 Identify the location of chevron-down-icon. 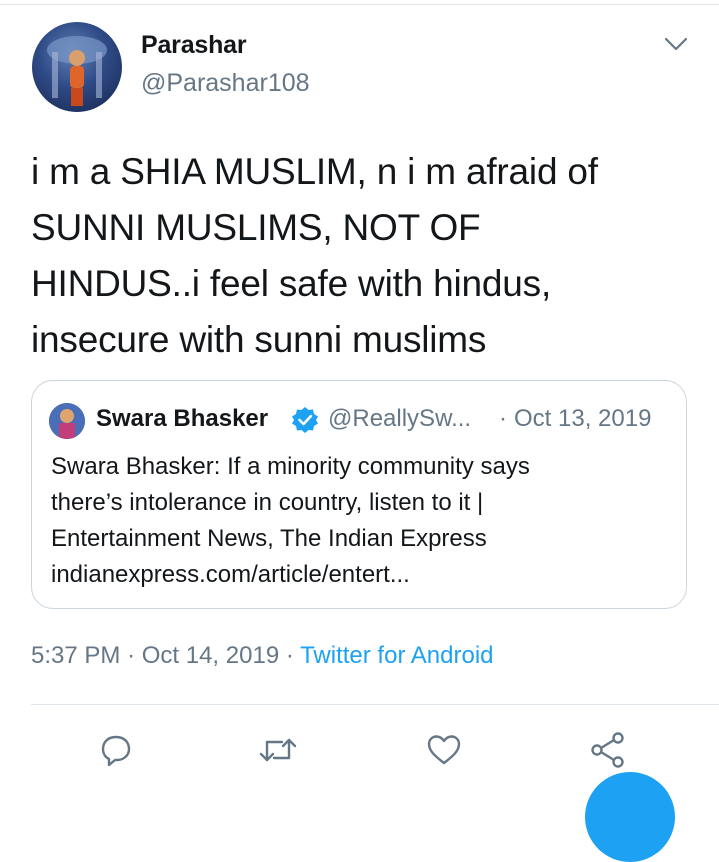
(676, 44).